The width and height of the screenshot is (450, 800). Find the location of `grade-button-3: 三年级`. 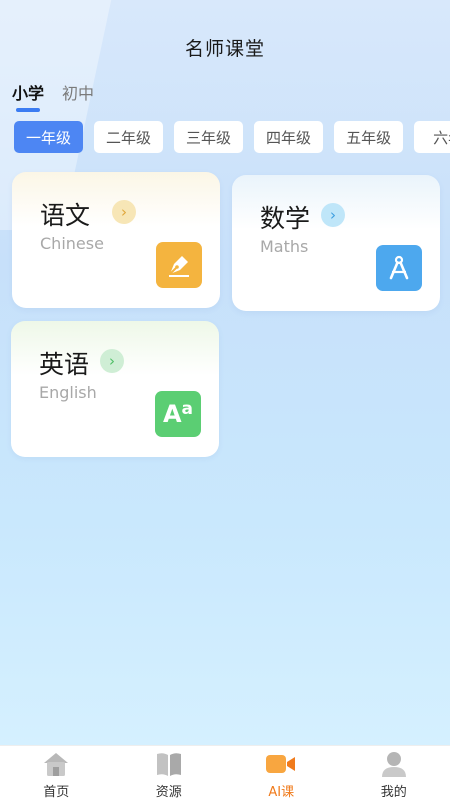

grade-button-3: 三年级 is located at coordinates (209, 137).